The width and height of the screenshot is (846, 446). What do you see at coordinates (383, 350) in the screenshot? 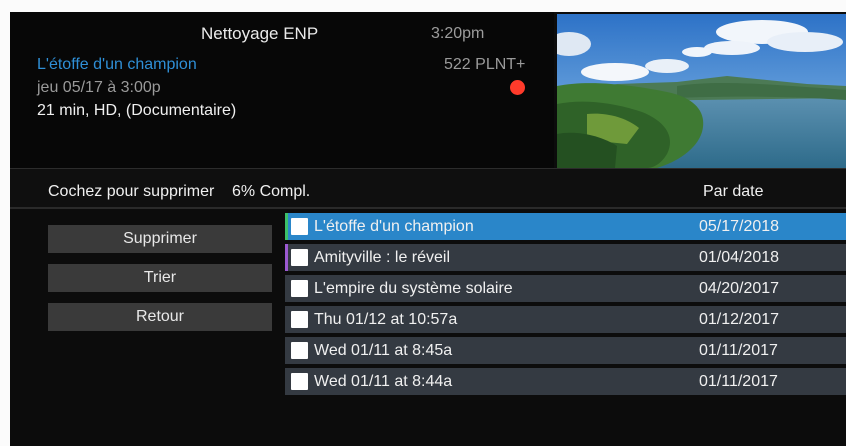
I see `recording-name: Wed 01/11 at 8:45a` at bounding box center [383, 350].